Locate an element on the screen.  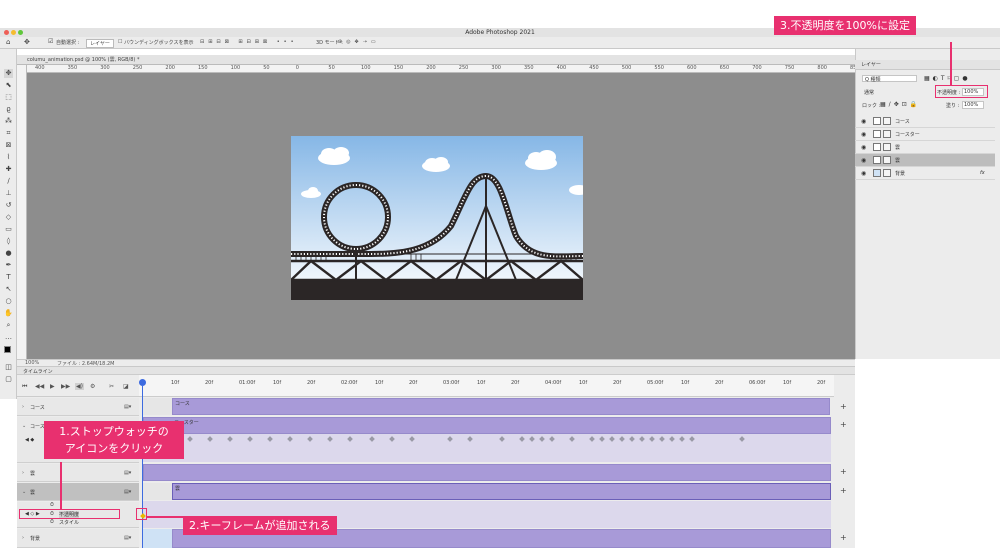
hand-tool-icon: ✋ is located at coordinates (8, 313).